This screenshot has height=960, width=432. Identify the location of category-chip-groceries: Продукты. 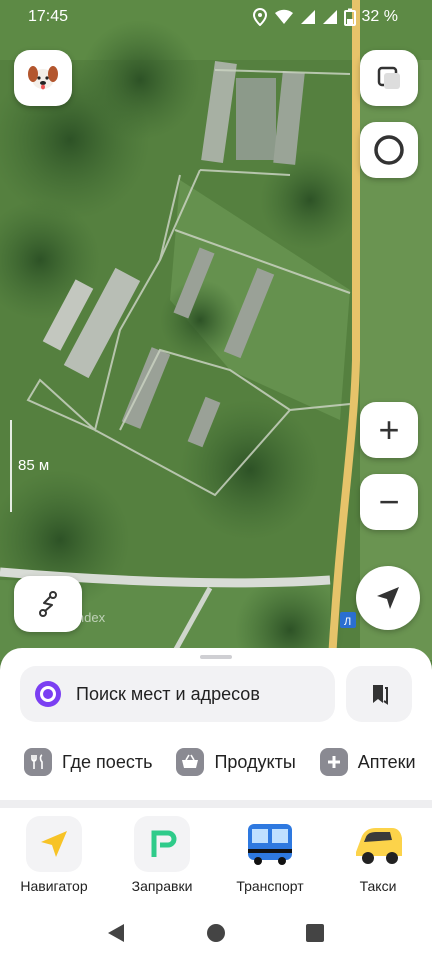
(236, 762).